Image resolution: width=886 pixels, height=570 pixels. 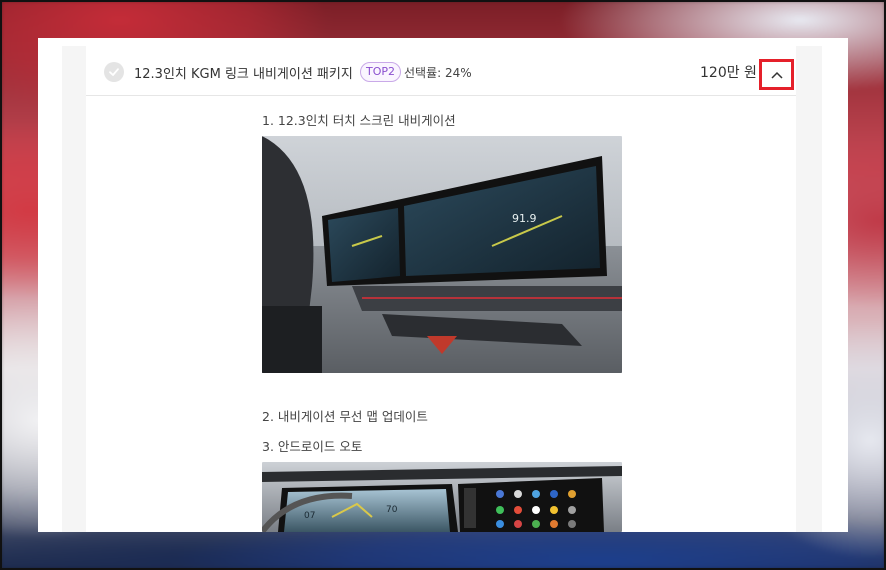 I want to click on feature-item: 1. 12.3인치 터치 스크린 내비게이션, so click(x=359, y=120).